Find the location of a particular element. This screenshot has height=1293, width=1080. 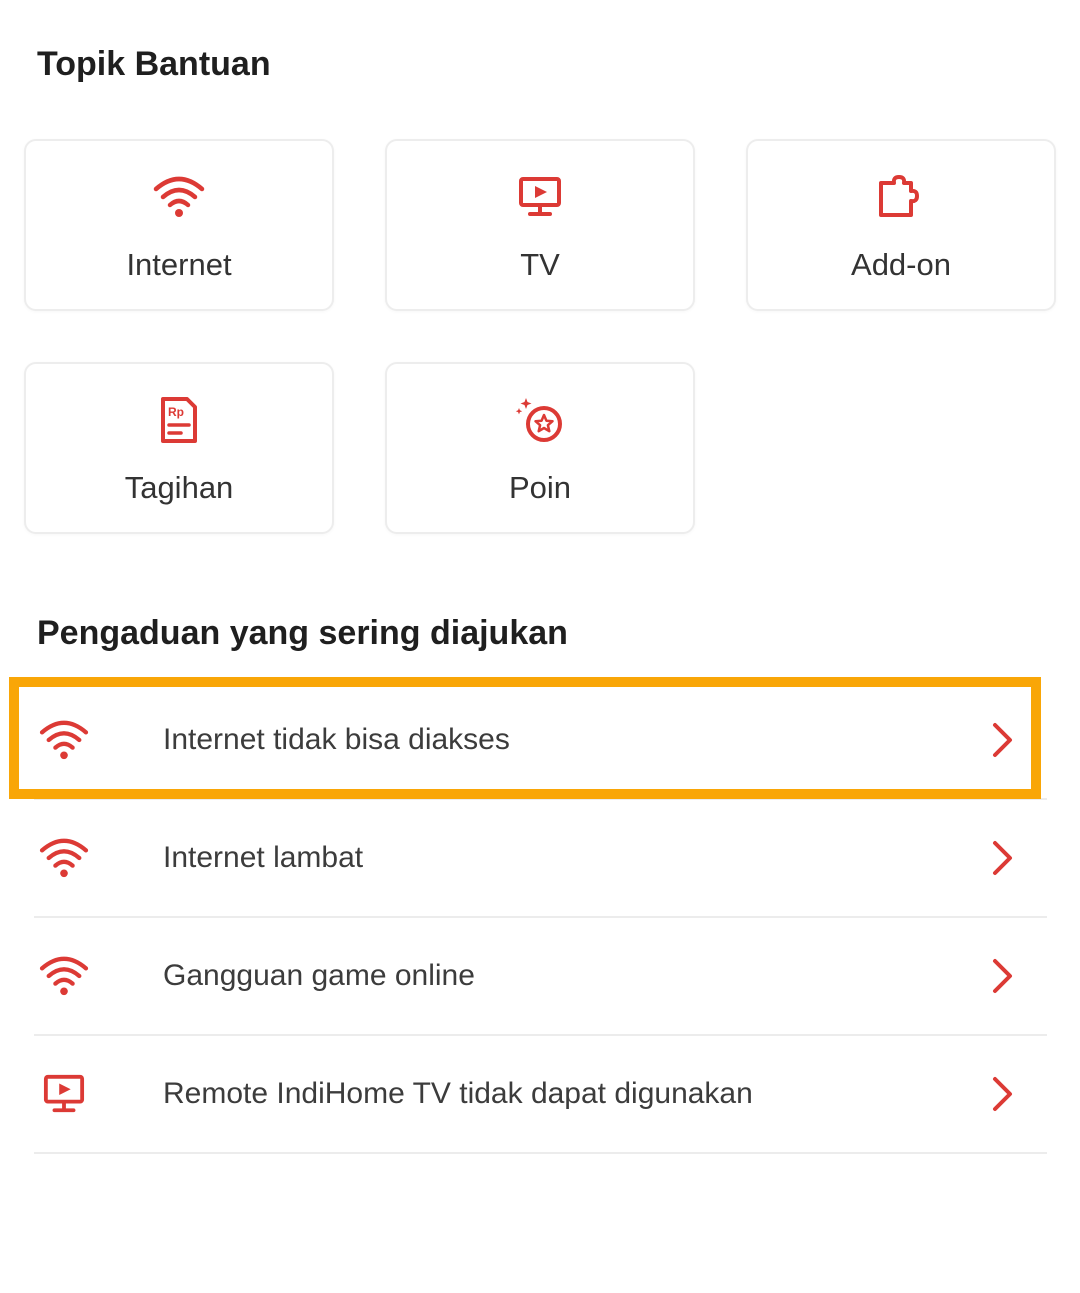

topic-card-addon: Add-on is located at coordinates (901, 225).